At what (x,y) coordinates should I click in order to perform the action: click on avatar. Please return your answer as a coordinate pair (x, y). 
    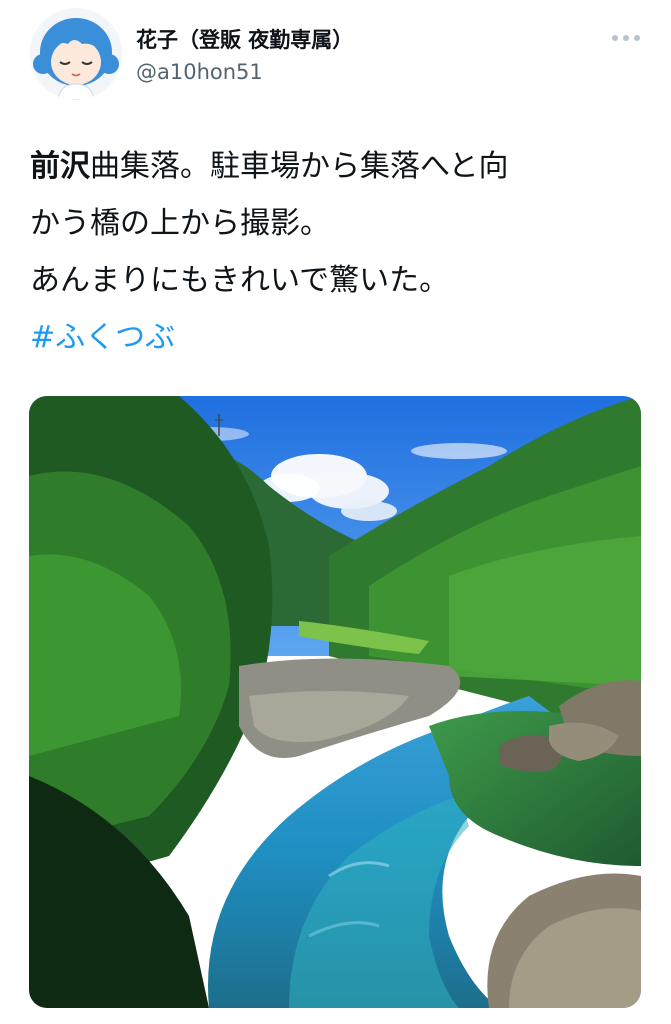
    Looking at the image, I should click on (76, 54).